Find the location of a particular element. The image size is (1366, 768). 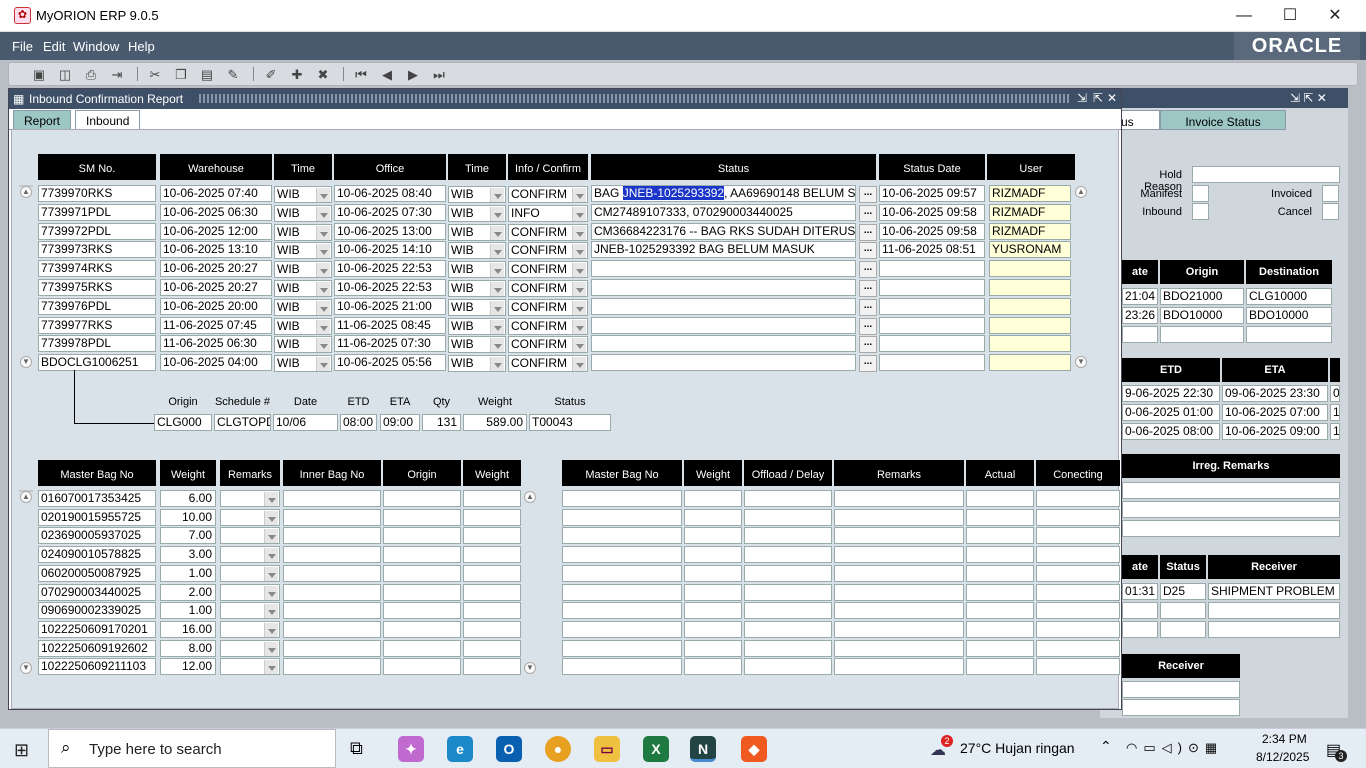

weather-text: 27°C Hujan ringan is located at coordinates (1017, 748).